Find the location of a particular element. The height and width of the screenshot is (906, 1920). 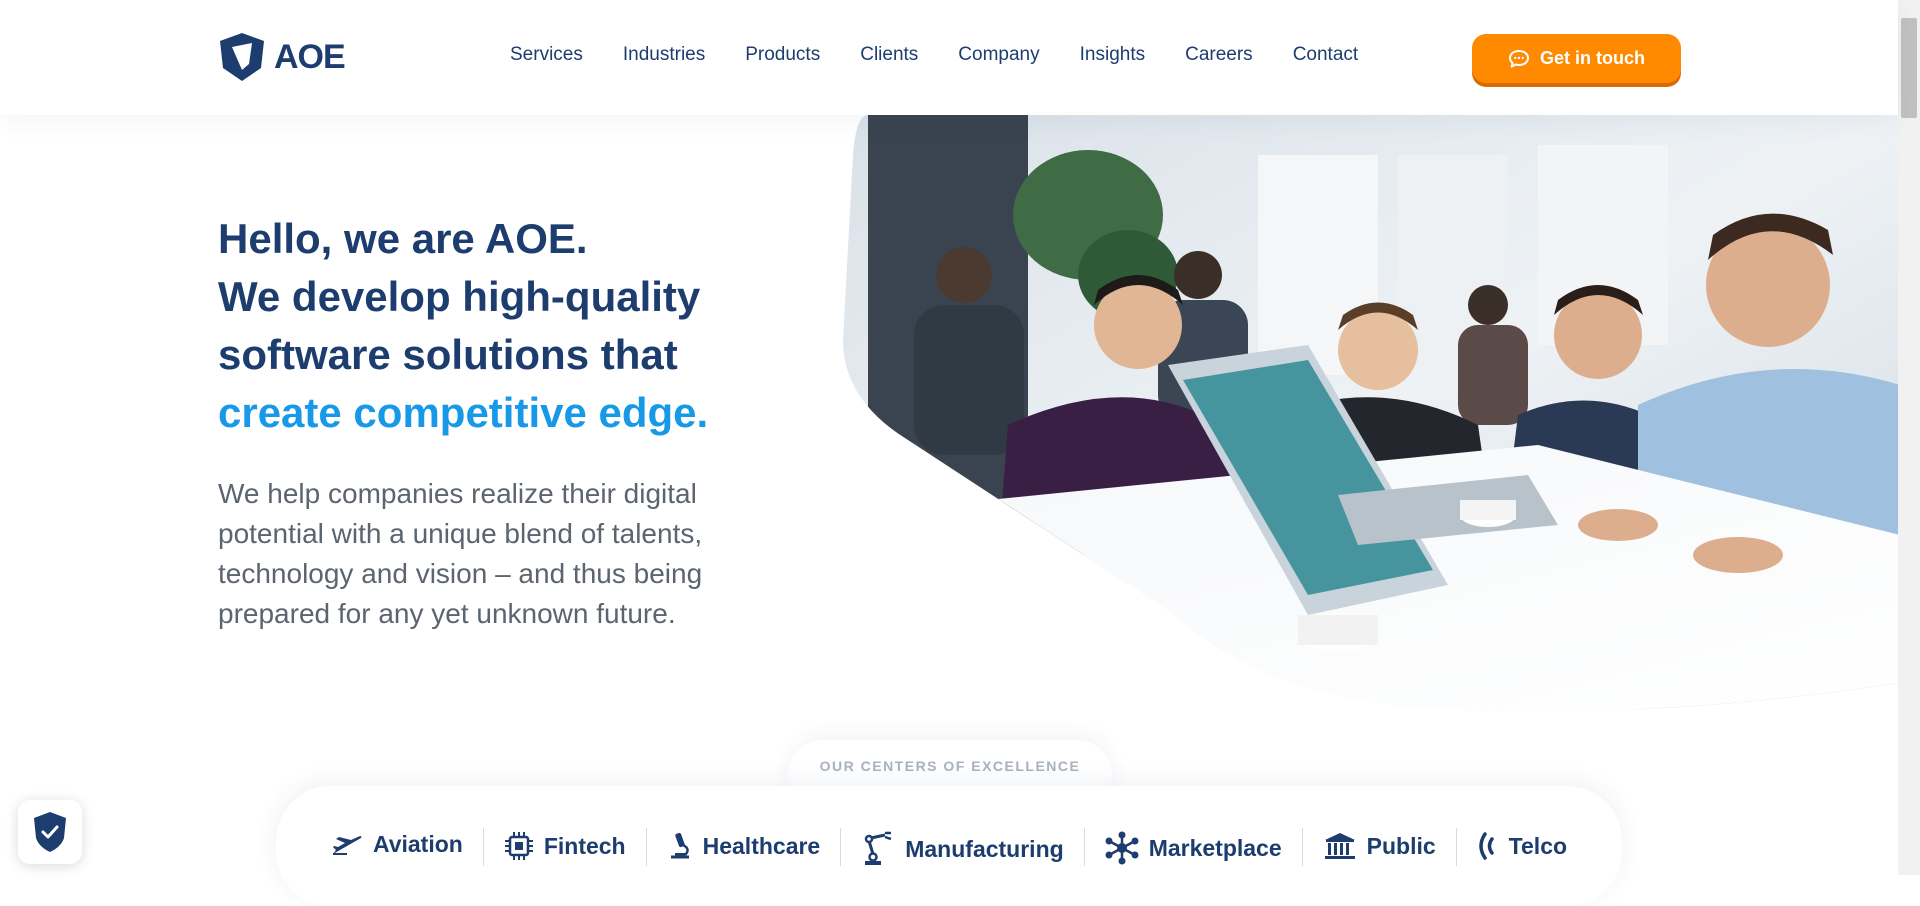

industry-label: Marketplace is located at coordinates (1215, 847).